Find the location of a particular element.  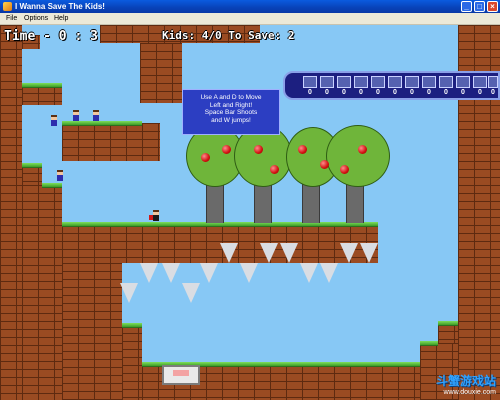

app-icon is located at coordinates (7, 6).